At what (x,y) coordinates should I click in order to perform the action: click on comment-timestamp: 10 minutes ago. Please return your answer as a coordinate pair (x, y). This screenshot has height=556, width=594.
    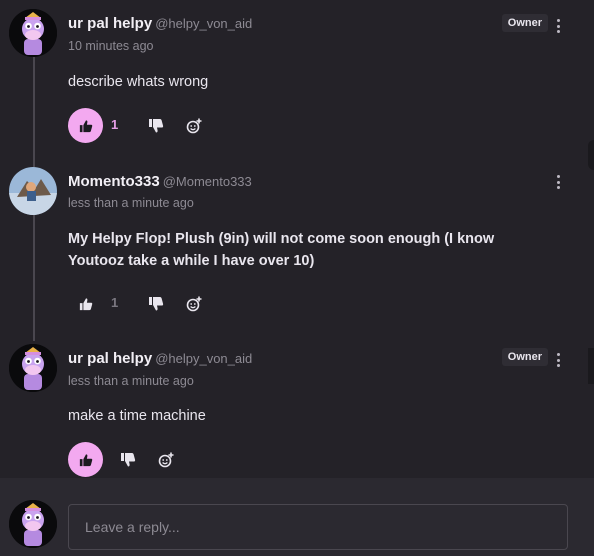
    Looking at the image, I should click on (111, 46).